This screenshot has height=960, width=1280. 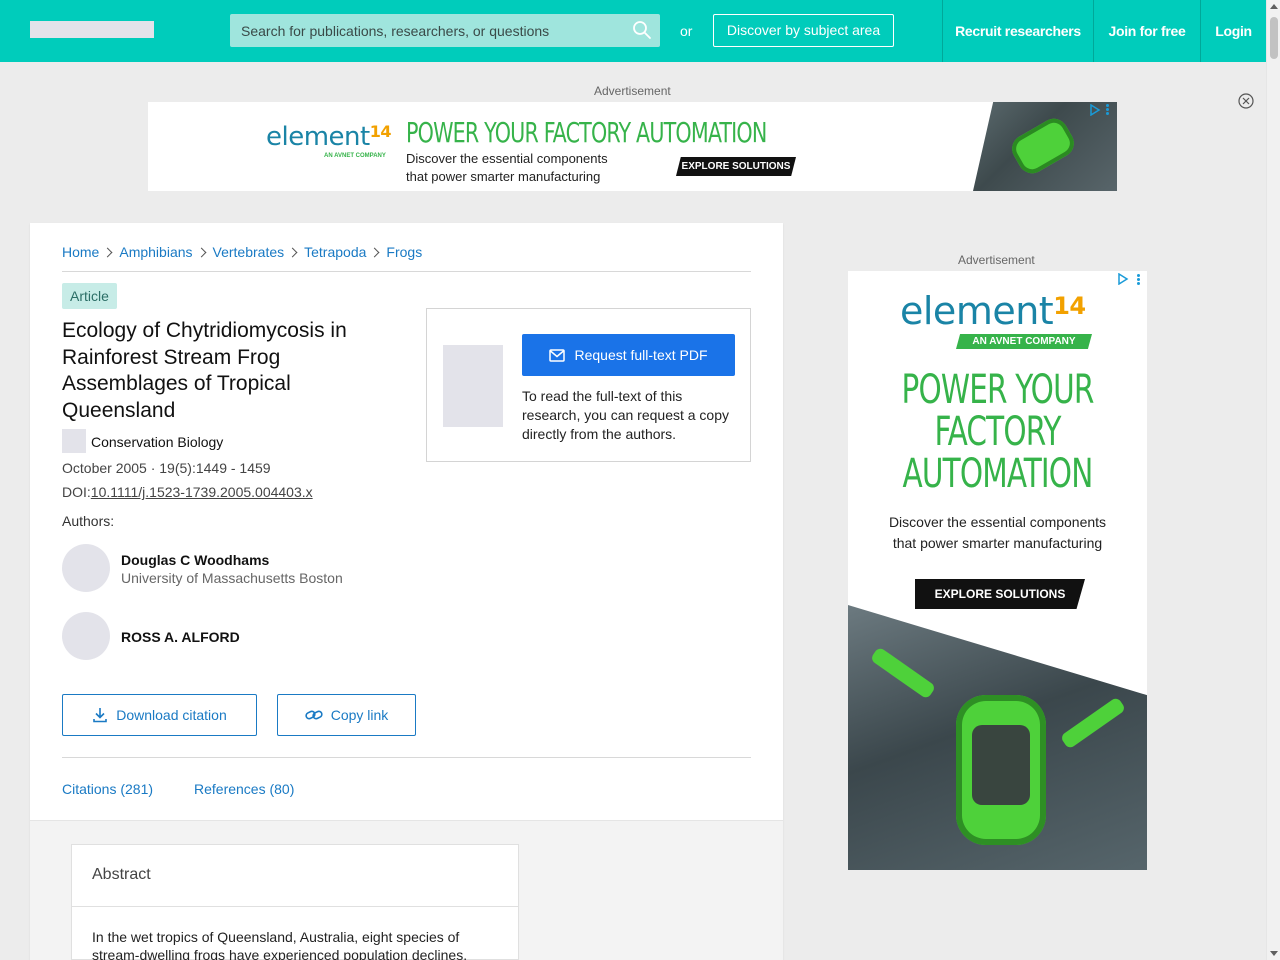 I want to click on tab-citations: Citations (281), so click(x=107, y=789).